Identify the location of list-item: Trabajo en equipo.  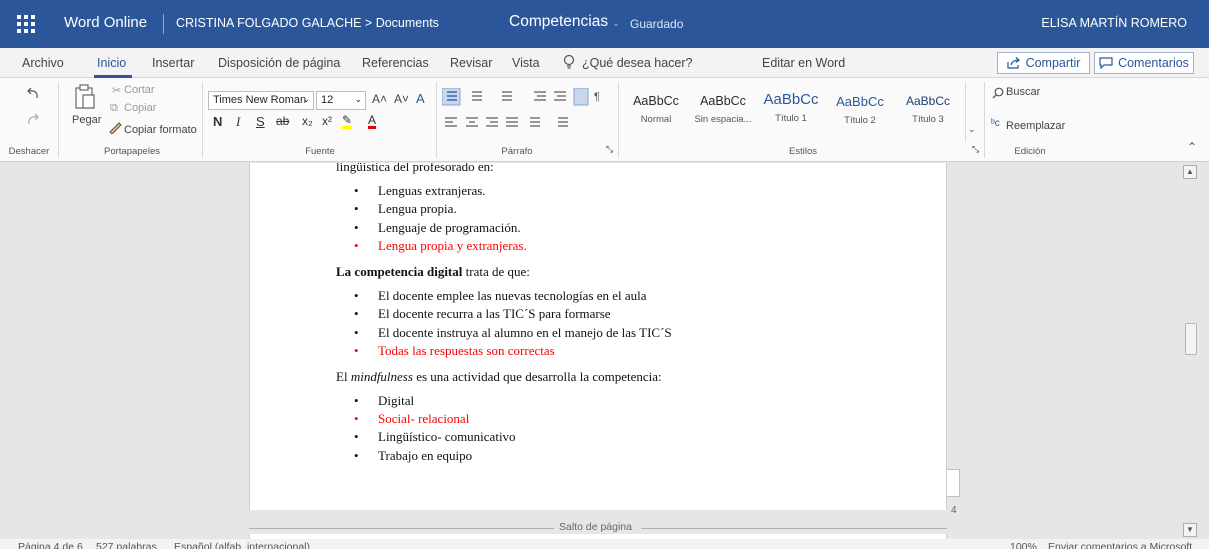
(616, 456).